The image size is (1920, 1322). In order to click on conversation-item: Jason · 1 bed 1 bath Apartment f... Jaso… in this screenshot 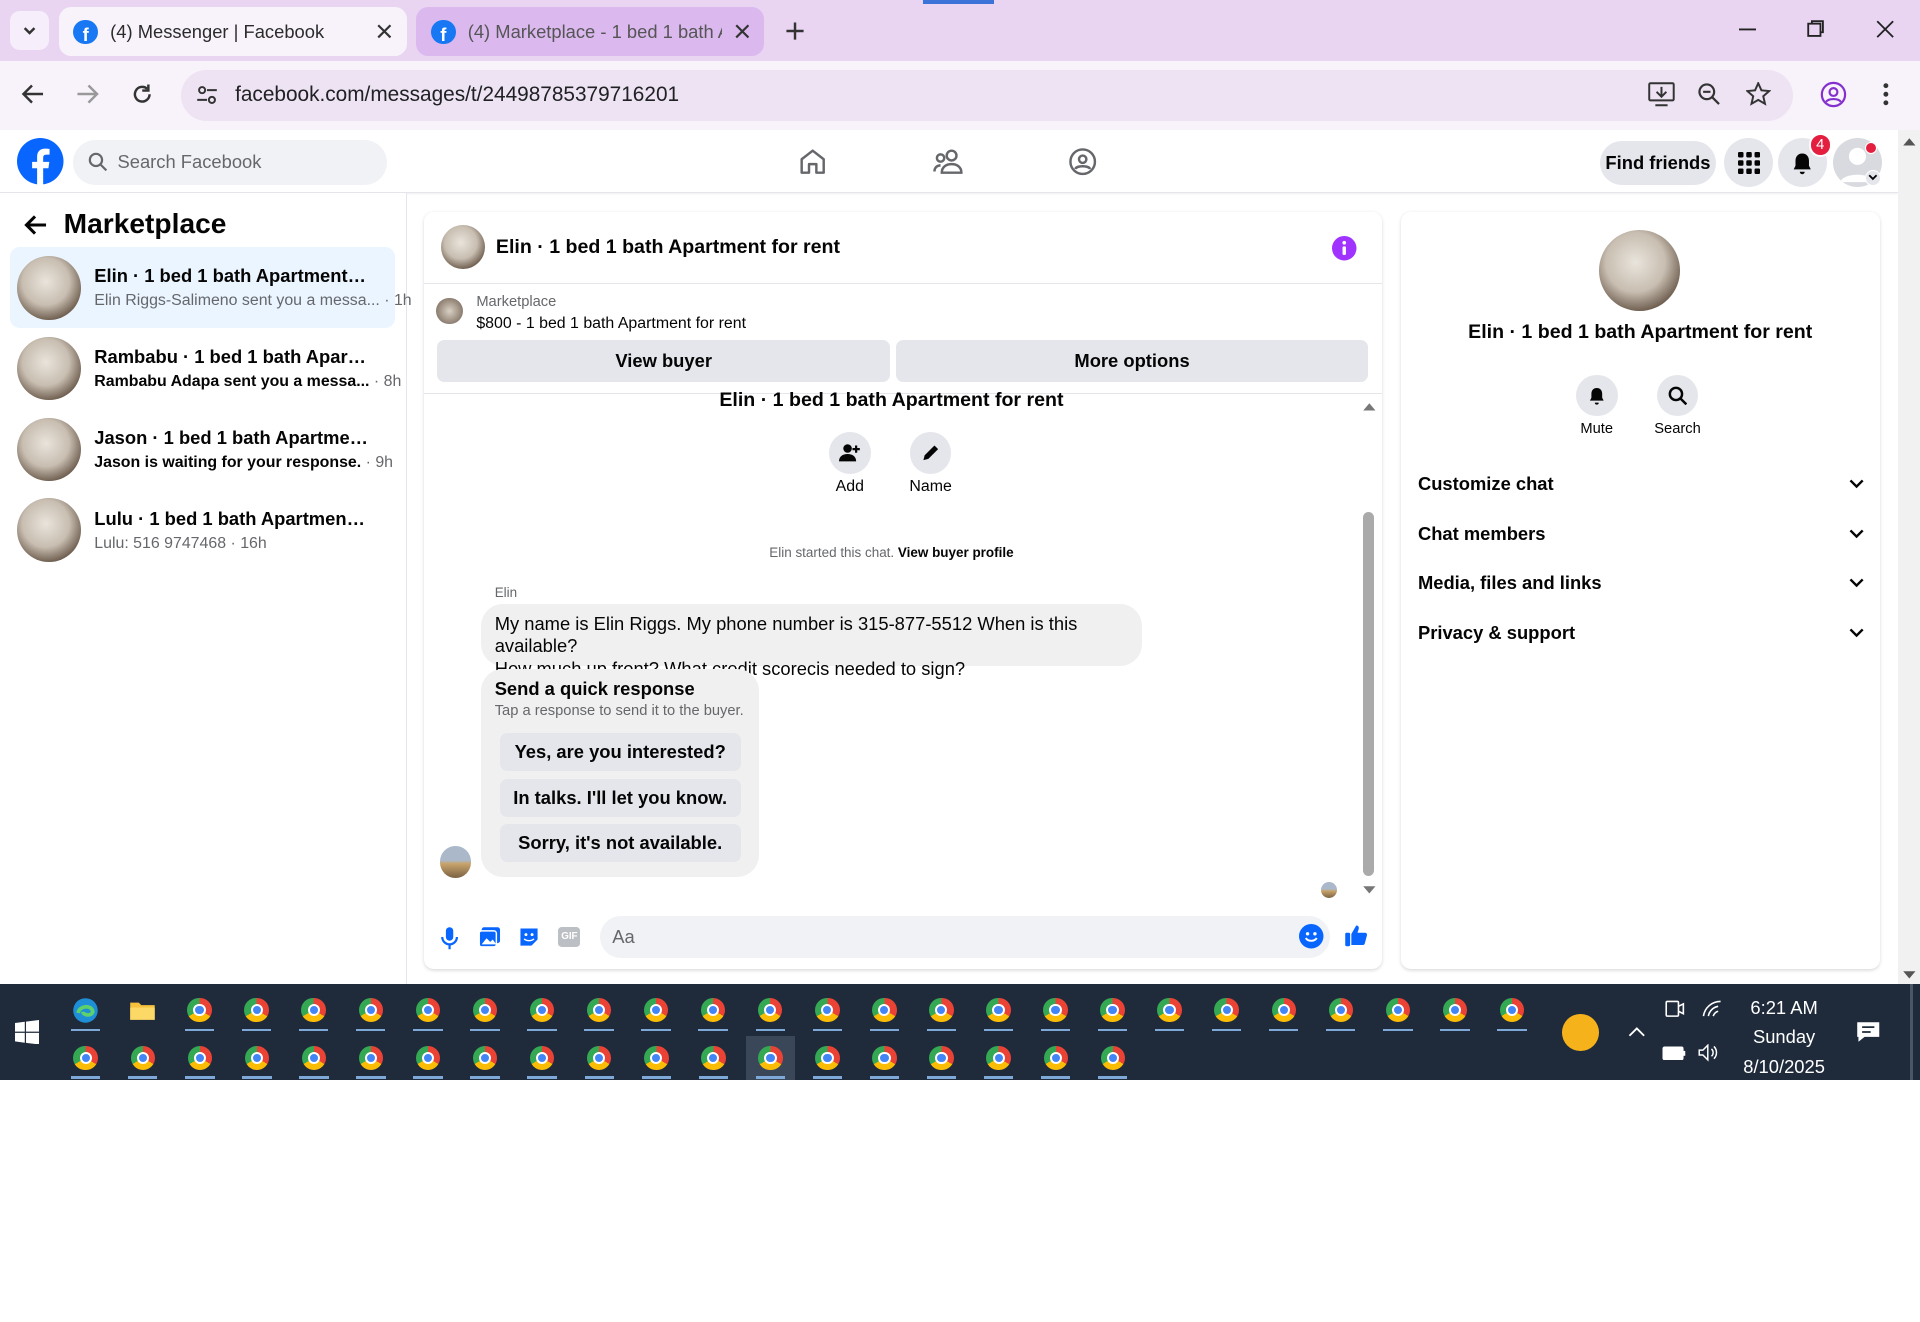, I will do `click(203, 449)`.